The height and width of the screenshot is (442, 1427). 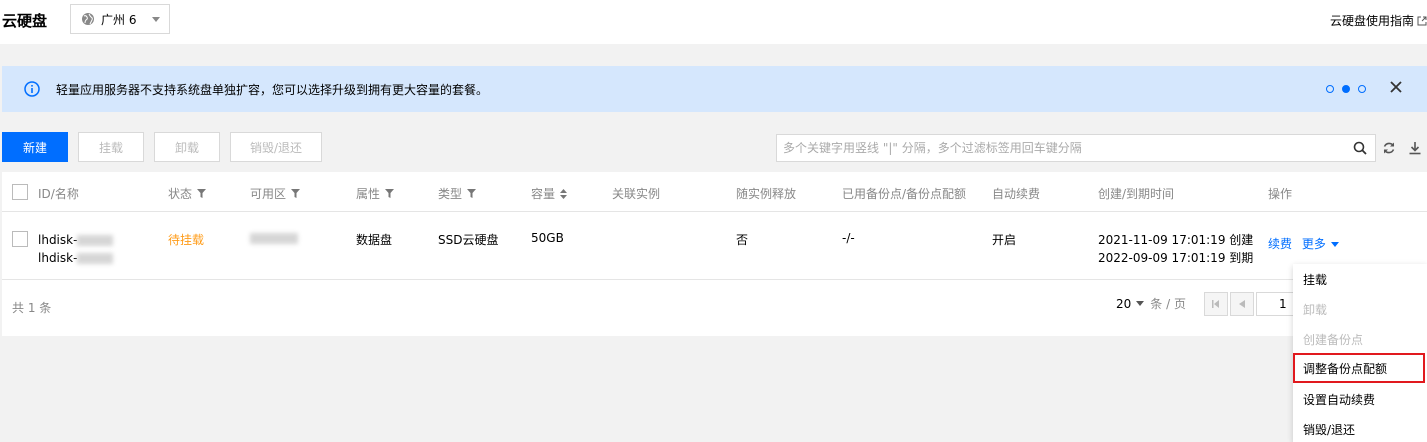 What do you see at coordinates (35, 147) in the screenshot?
I see `create-button: 新建` at bounding box center [35, 147].